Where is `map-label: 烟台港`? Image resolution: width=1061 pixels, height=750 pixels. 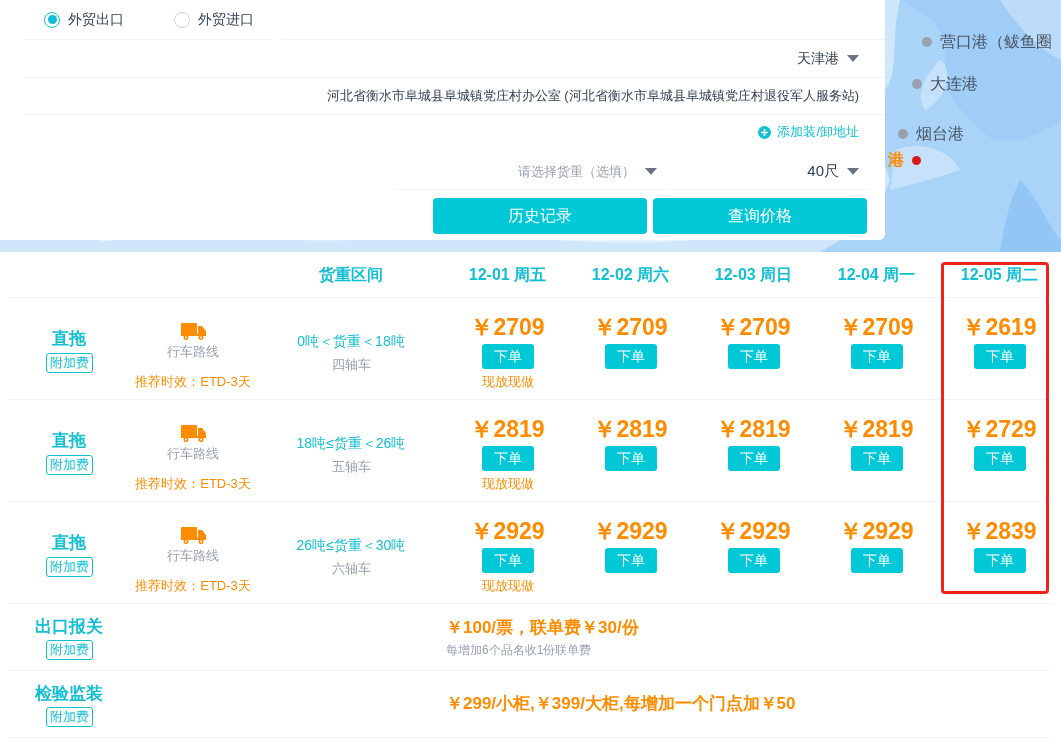 map-label: 烟台港 is located at coordinates (940, 134).